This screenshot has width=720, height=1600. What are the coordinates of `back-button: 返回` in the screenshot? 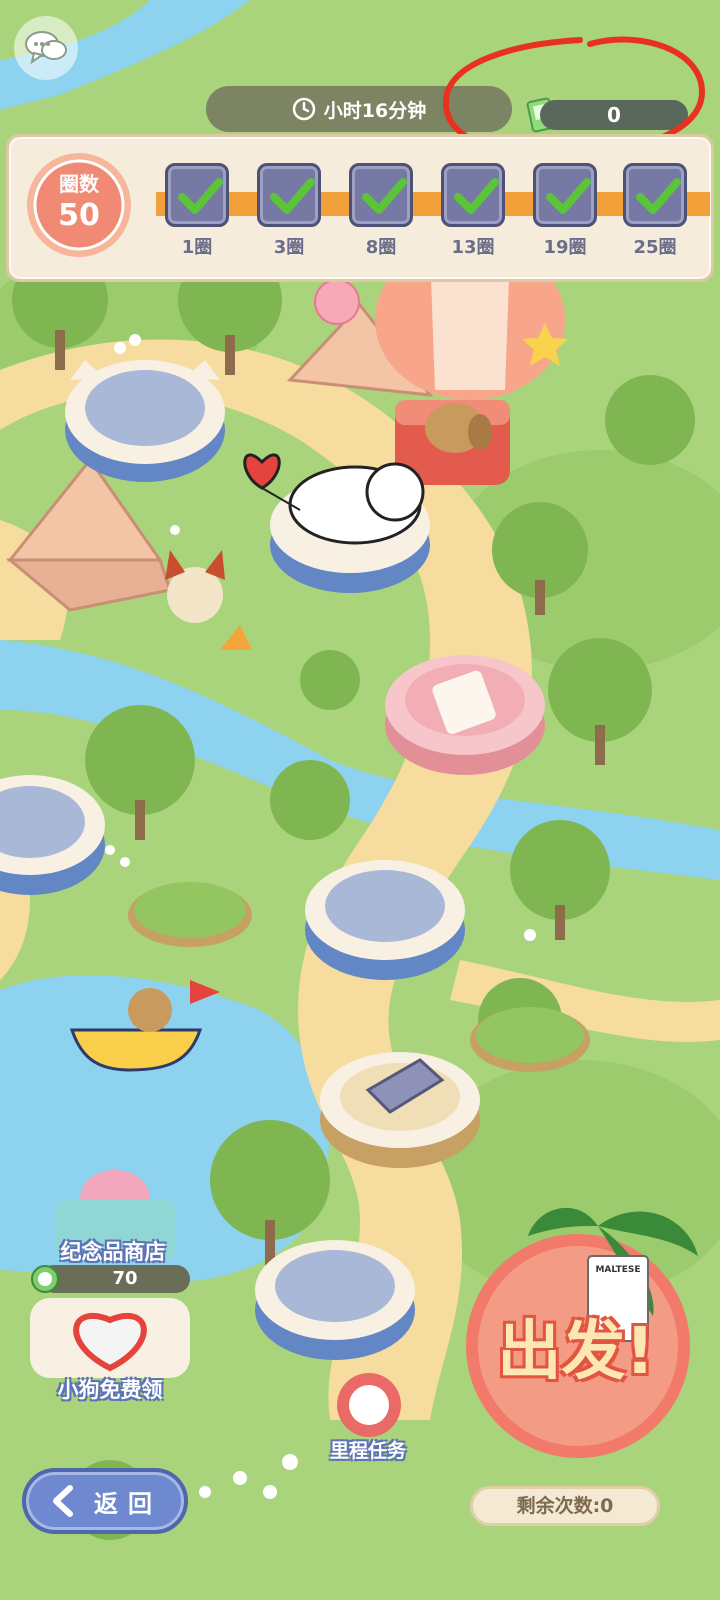 It's located at (105, 1501).